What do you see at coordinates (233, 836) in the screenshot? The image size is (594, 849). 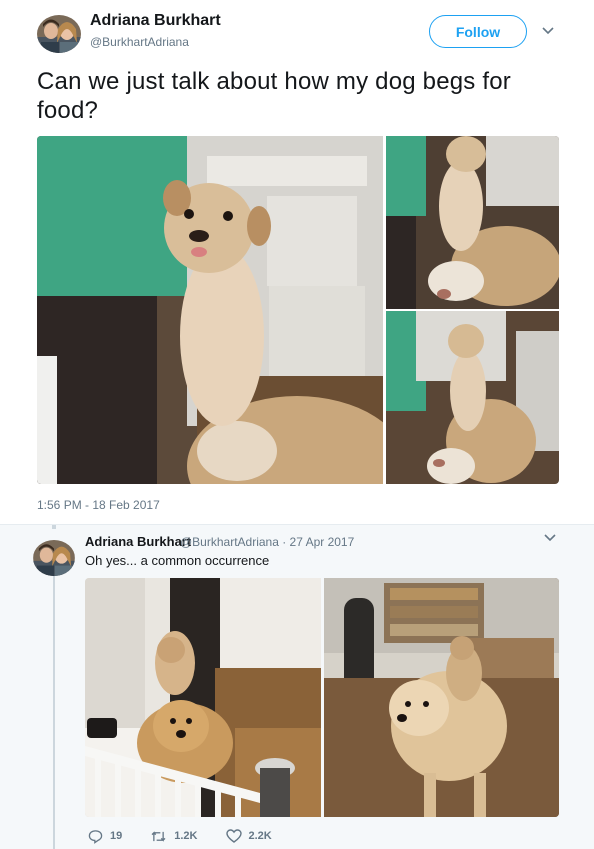 I see `heart-icon` at bounding box center [233, 836].